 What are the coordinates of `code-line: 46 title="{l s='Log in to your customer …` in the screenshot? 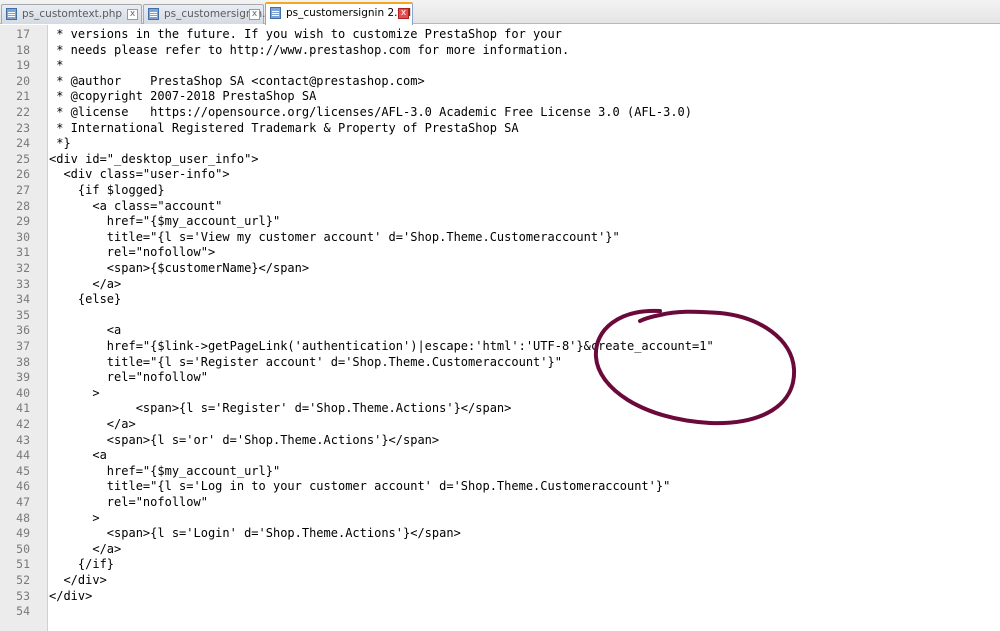 It's located at (500, 487).